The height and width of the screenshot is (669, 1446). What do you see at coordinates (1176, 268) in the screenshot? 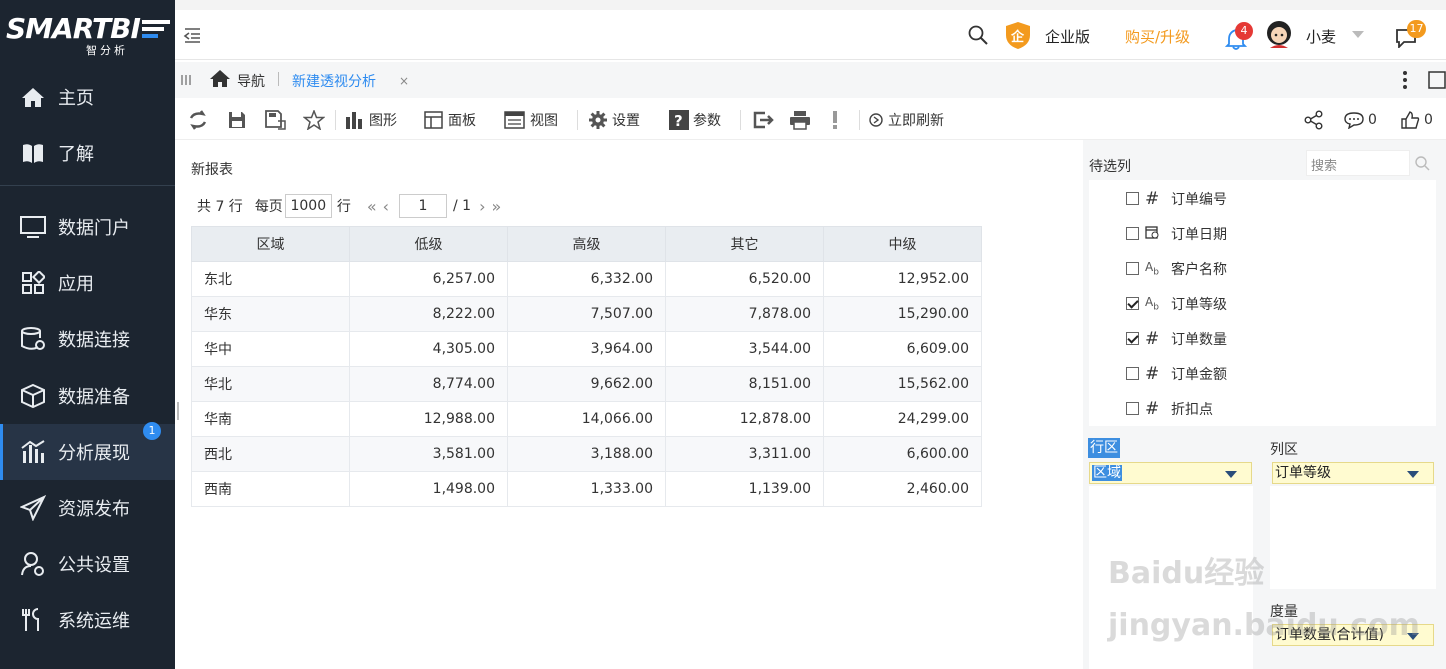
I see `field-item: Ab 客户名称` at bounding box center [1176, 268].